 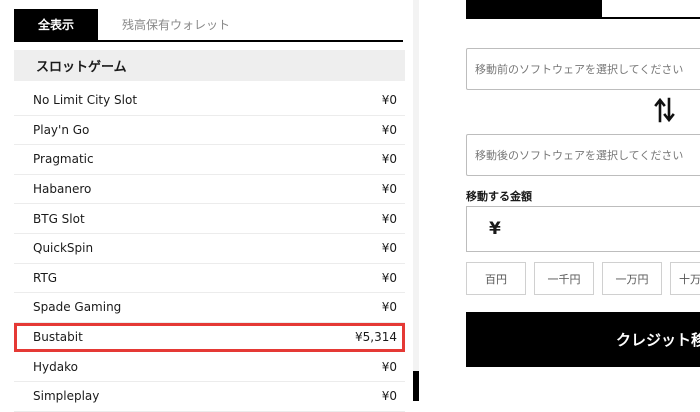 I want to click on credit-transfer-button: クレジット移, so click(x=583, y=339).